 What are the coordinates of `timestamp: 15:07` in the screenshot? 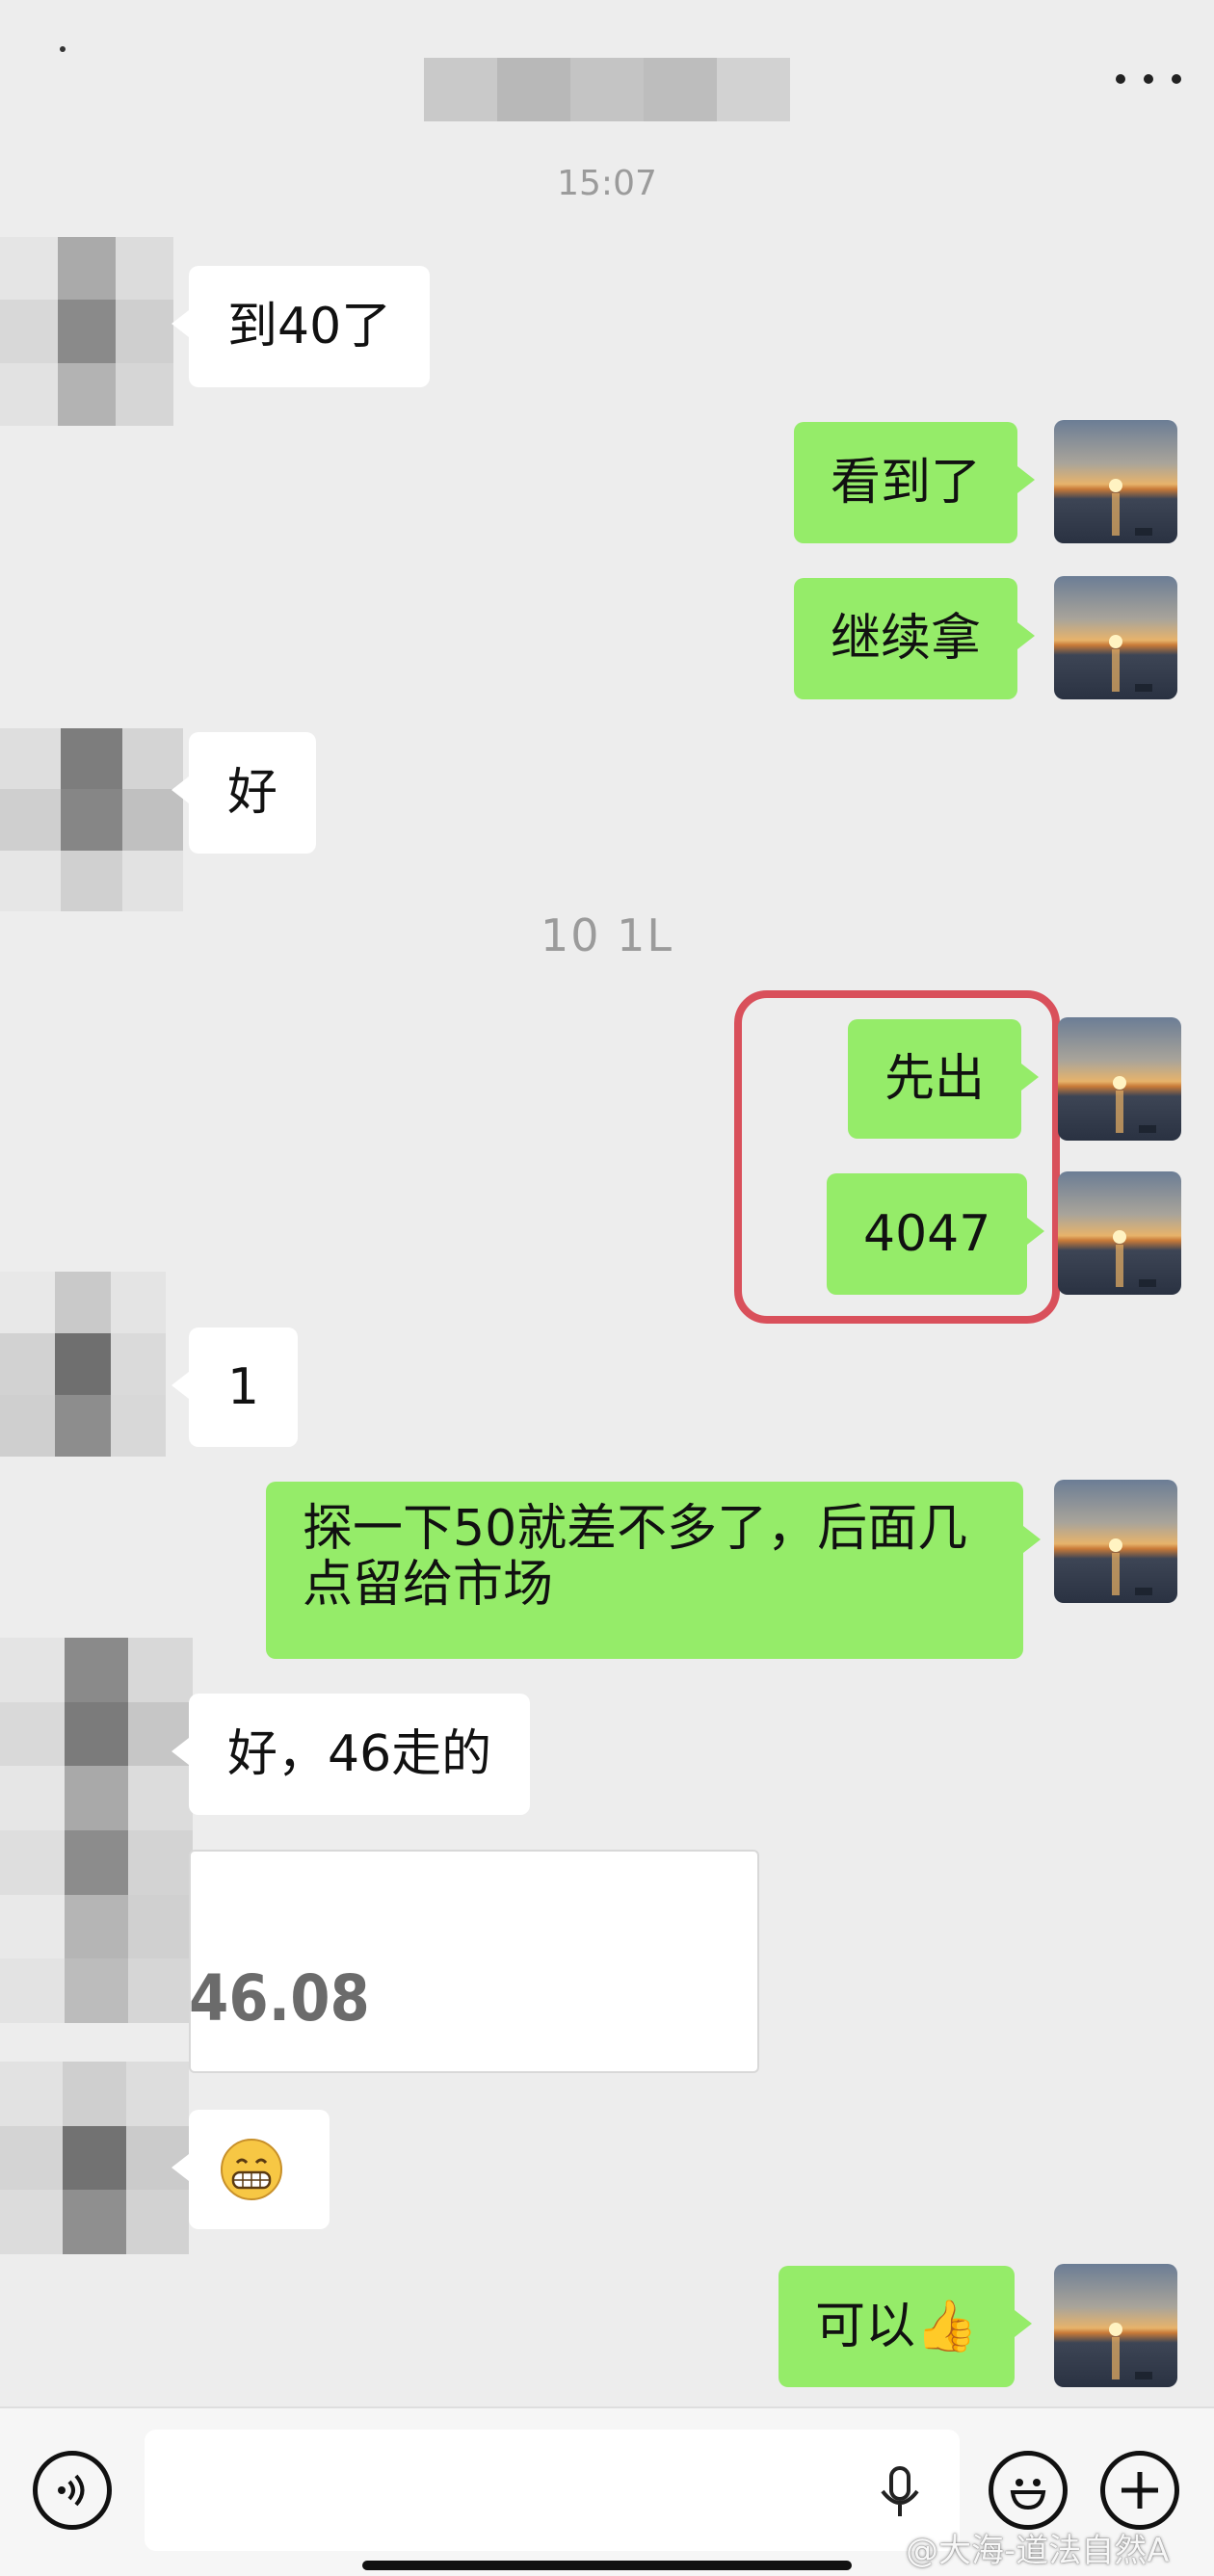 It's located at (607, 183).